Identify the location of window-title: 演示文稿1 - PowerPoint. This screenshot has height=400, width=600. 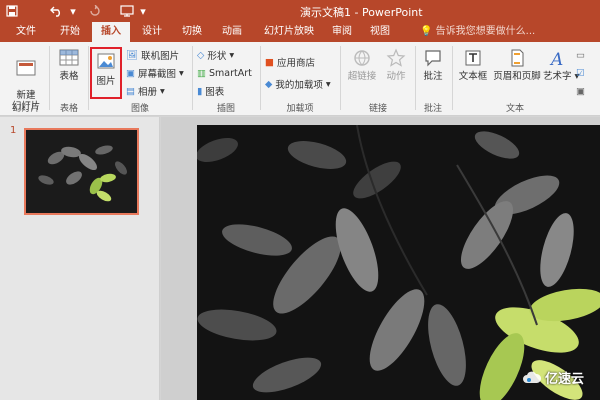
(361, 12).